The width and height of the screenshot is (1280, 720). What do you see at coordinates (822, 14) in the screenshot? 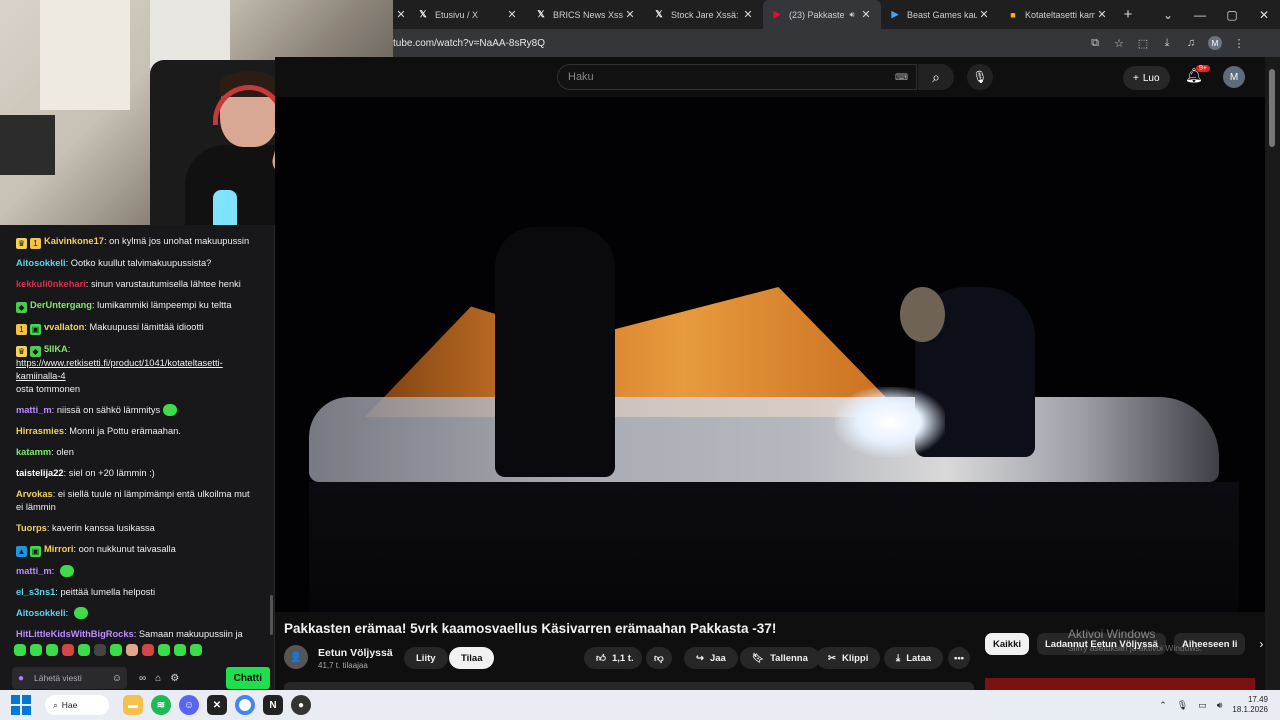
I see `tab: ▶ (23) Pakkasten e🔊︎✕` at bounding box center [822, 14].